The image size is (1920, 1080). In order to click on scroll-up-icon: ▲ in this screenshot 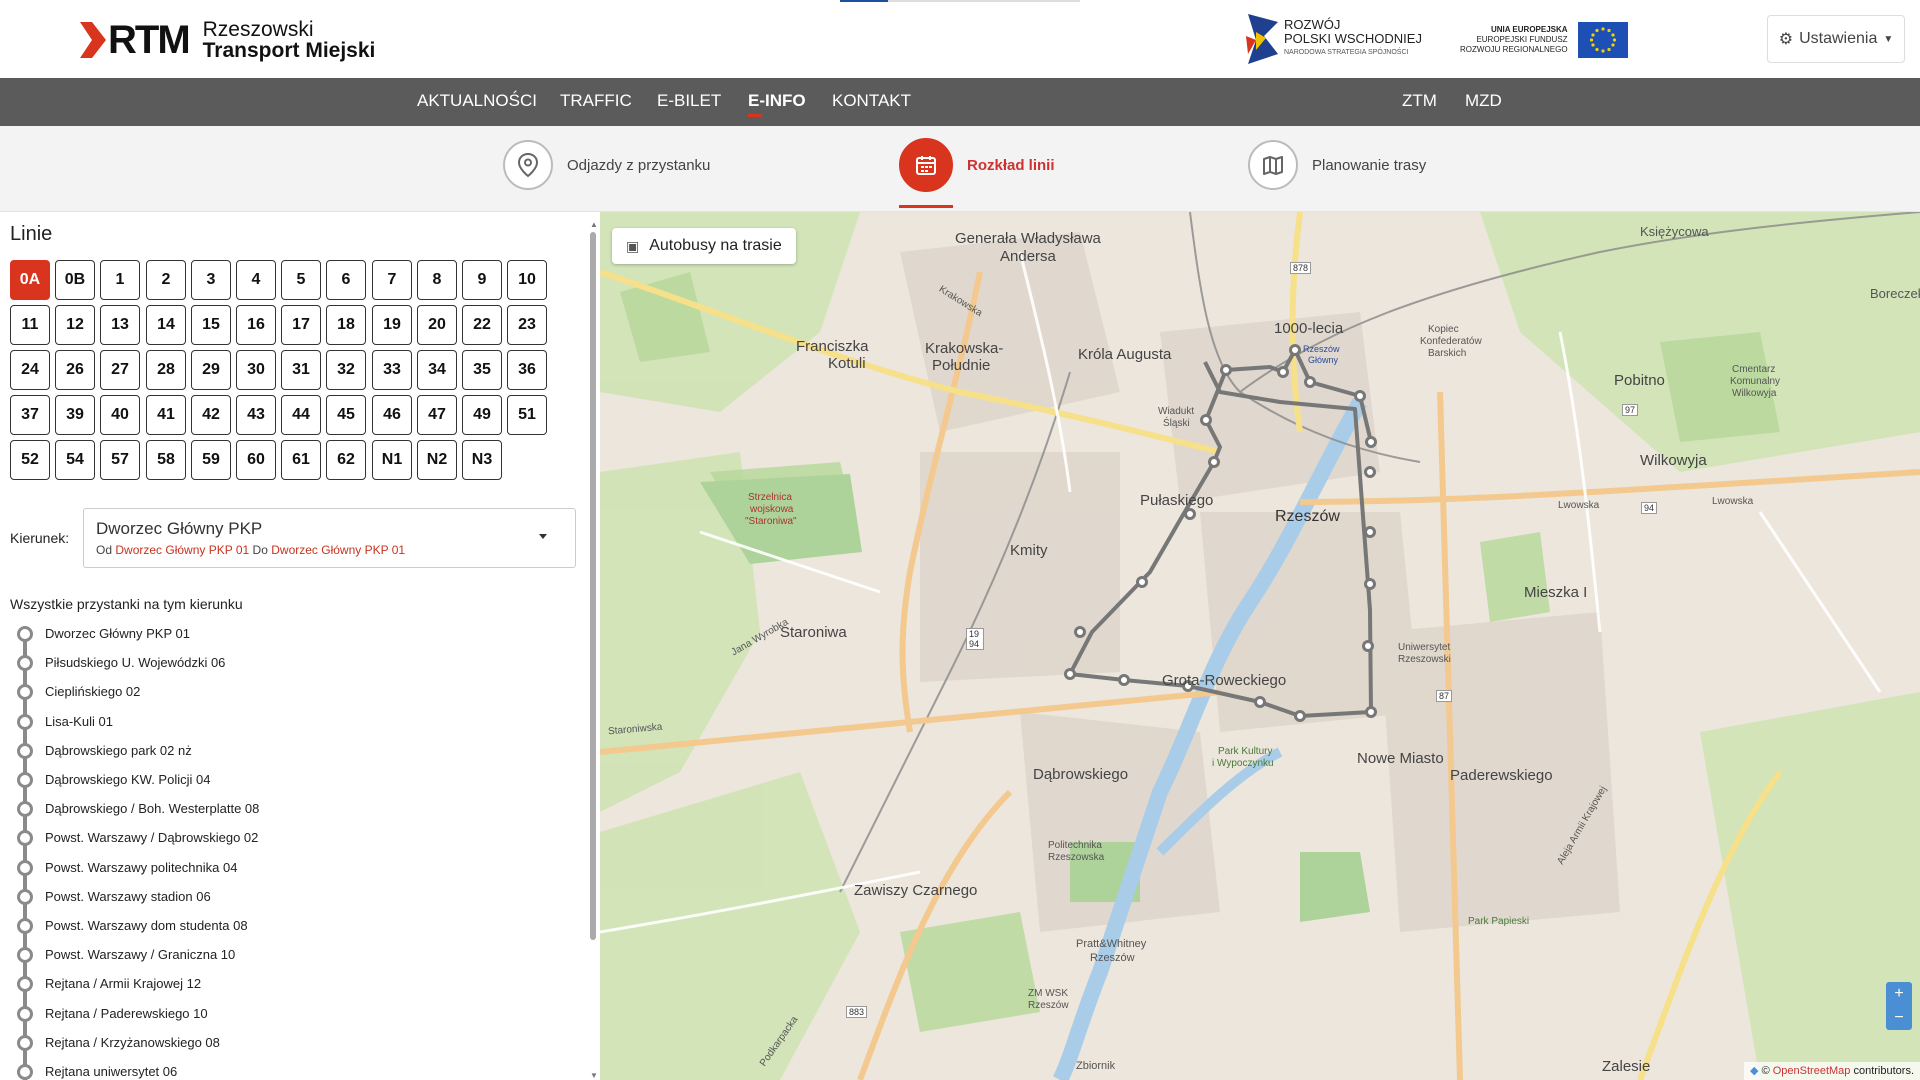, I will do `click(594, 224)`.